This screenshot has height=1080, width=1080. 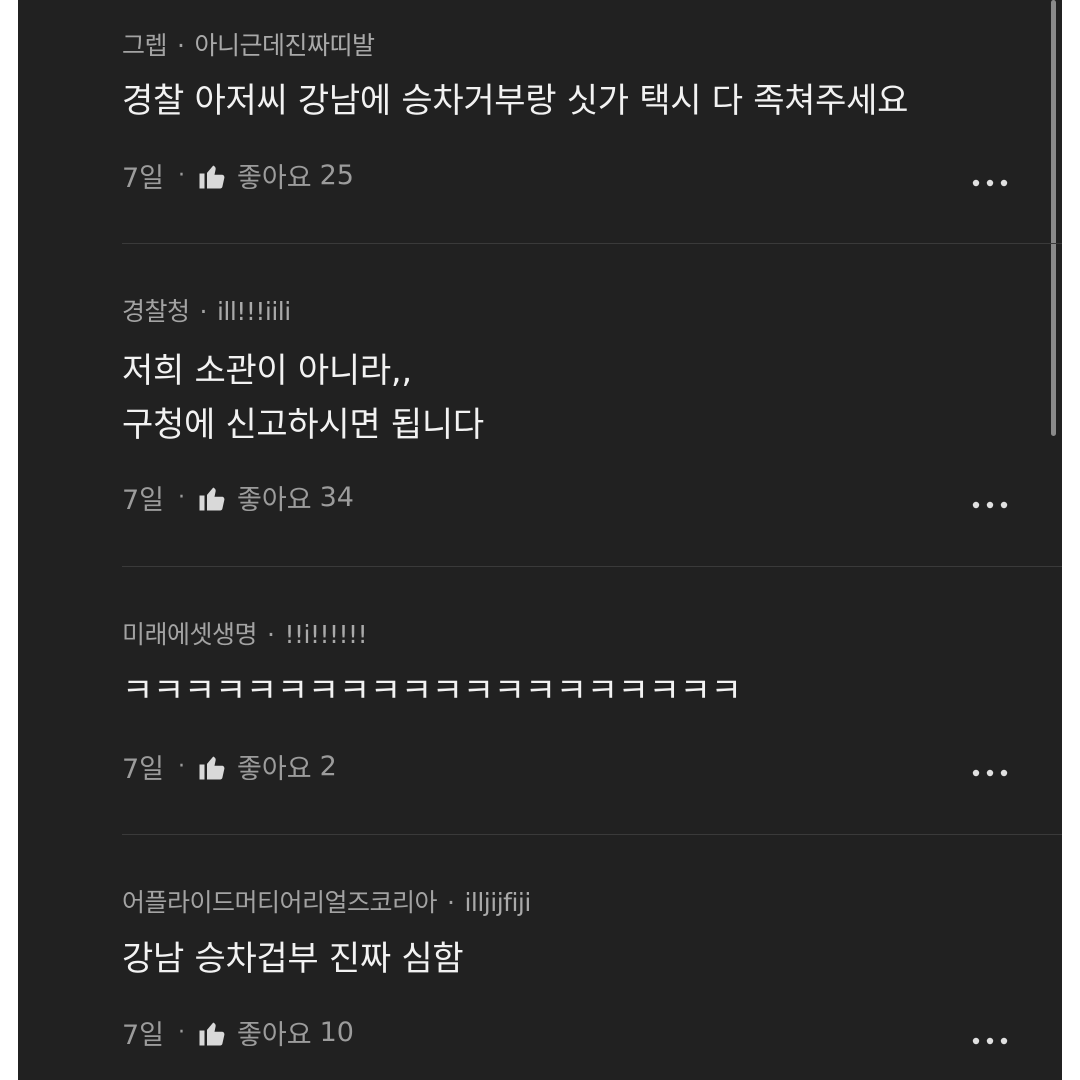 I want to click on comment-line: 구청에 신고하시면 됩니다, so click(x=303, y=425).